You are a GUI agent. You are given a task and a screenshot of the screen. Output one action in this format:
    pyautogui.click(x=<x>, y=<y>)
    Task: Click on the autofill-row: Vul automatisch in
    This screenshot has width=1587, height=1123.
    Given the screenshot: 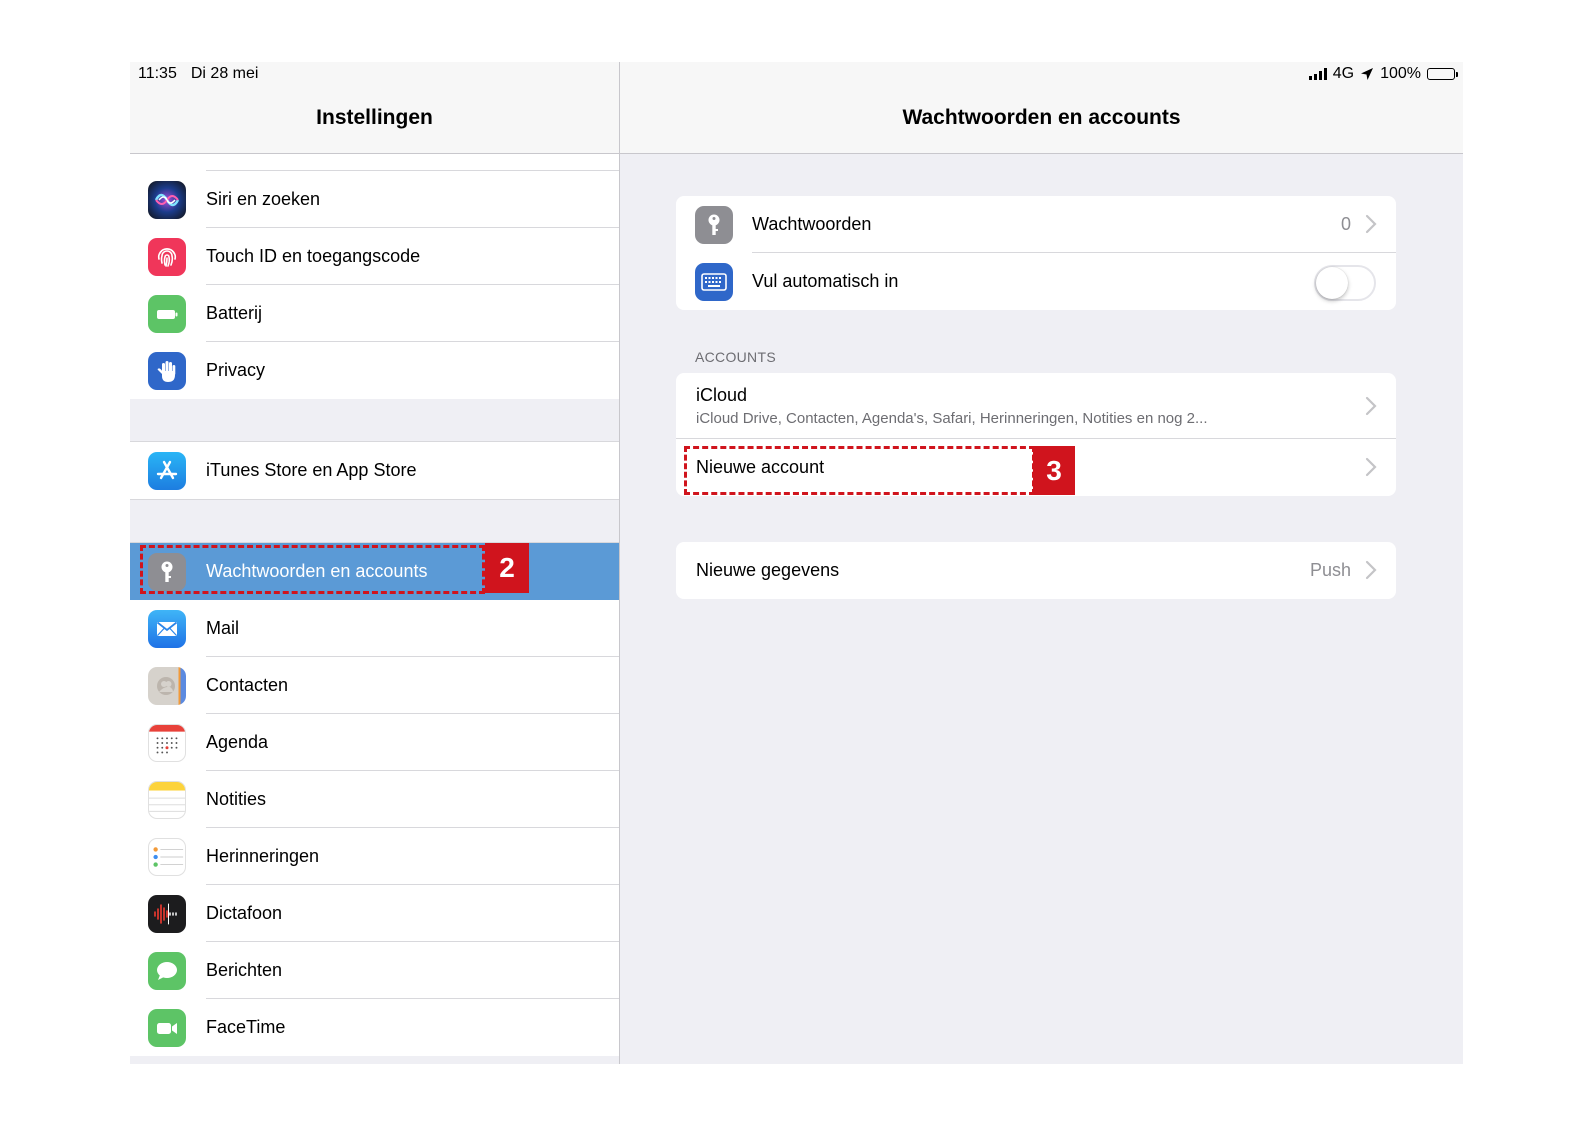 What is the action you would take?
    pyautogui.click(x=1036, y=281)
    